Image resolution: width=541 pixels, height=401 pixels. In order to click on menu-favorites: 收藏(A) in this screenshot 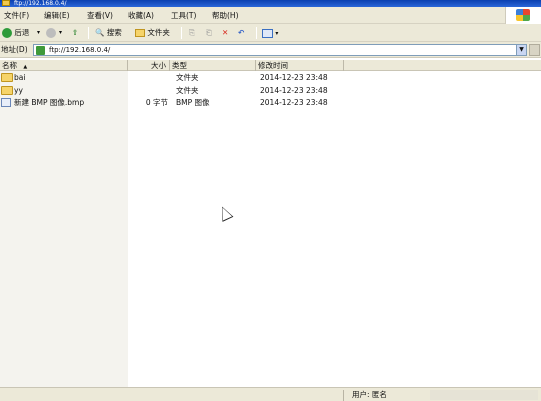, I will do `click(141, 16)`.